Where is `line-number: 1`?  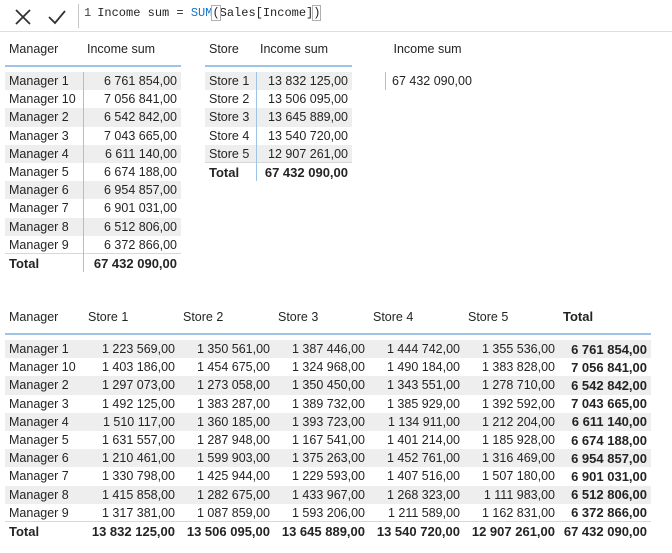 line-number: 1 is located at coordinates (88, 13).